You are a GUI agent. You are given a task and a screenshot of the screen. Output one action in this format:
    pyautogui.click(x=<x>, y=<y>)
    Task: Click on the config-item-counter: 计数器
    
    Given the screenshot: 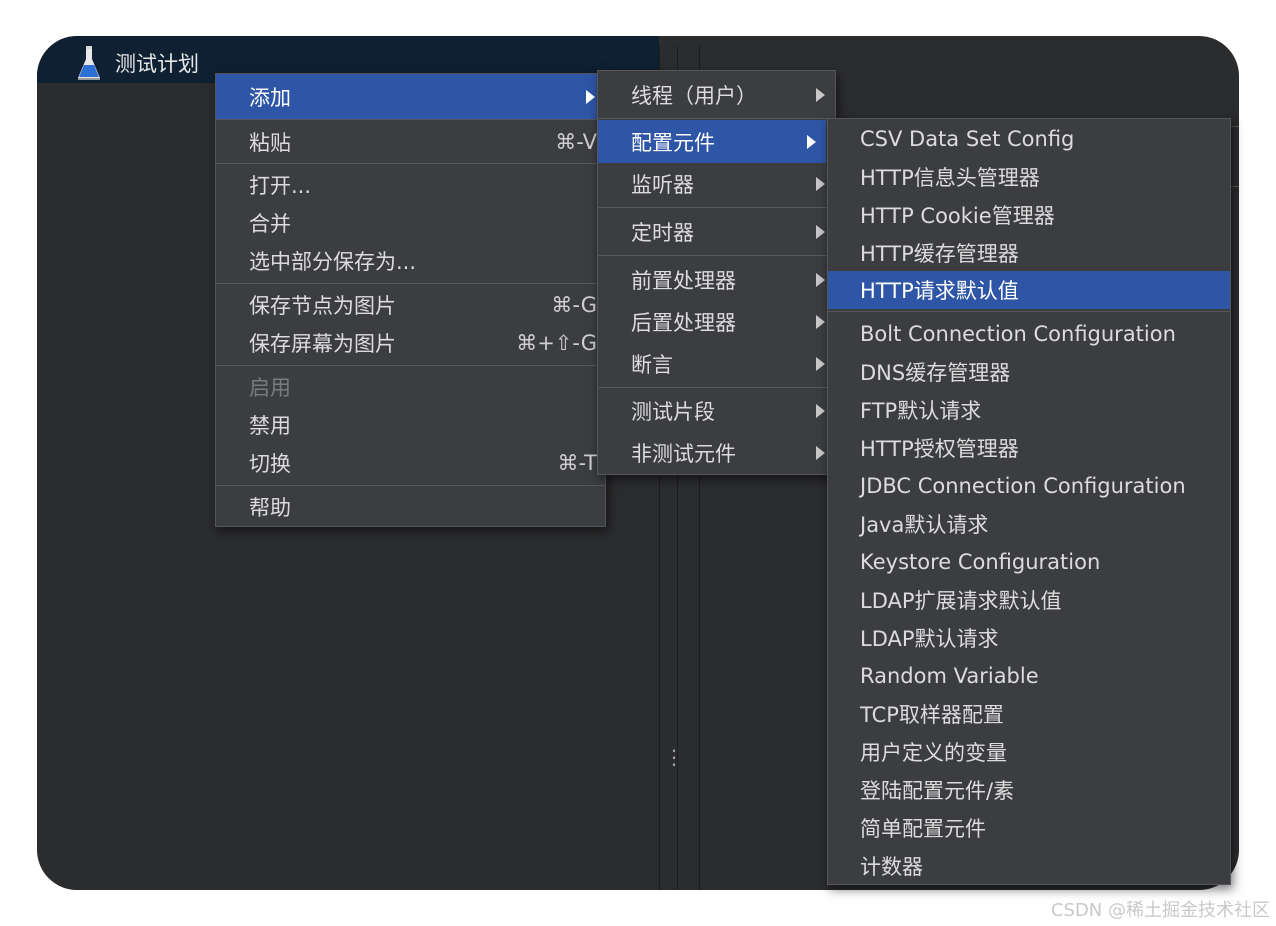 What is the action you would take?
    pyautogui.click(x=1029, y=866)
    